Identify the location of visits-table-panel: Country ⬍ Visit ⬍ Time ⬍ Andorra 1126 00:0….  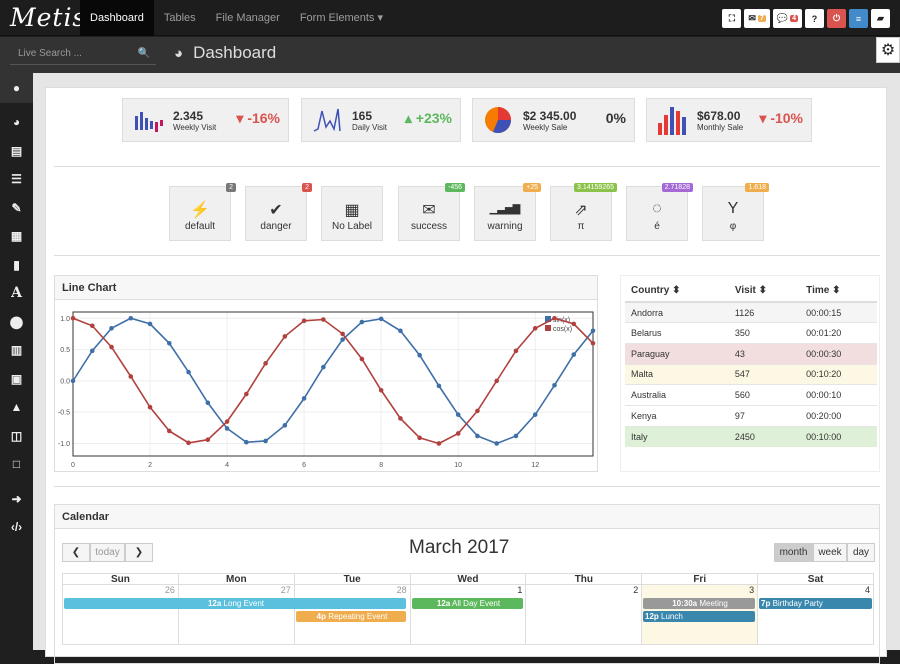
(750, 373).